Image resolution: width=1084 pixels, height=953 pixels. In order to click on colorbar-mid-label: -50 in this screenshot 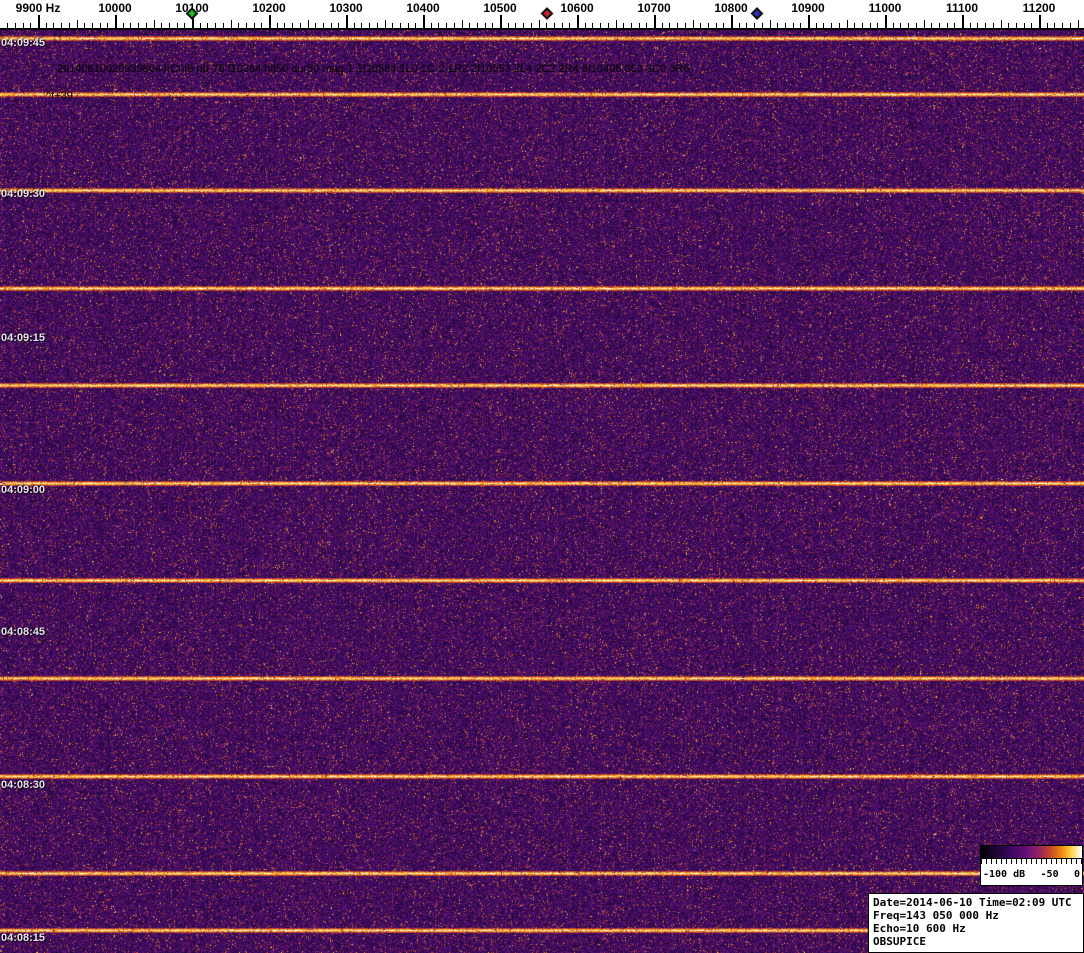, I will do `click(1049, 874)`.